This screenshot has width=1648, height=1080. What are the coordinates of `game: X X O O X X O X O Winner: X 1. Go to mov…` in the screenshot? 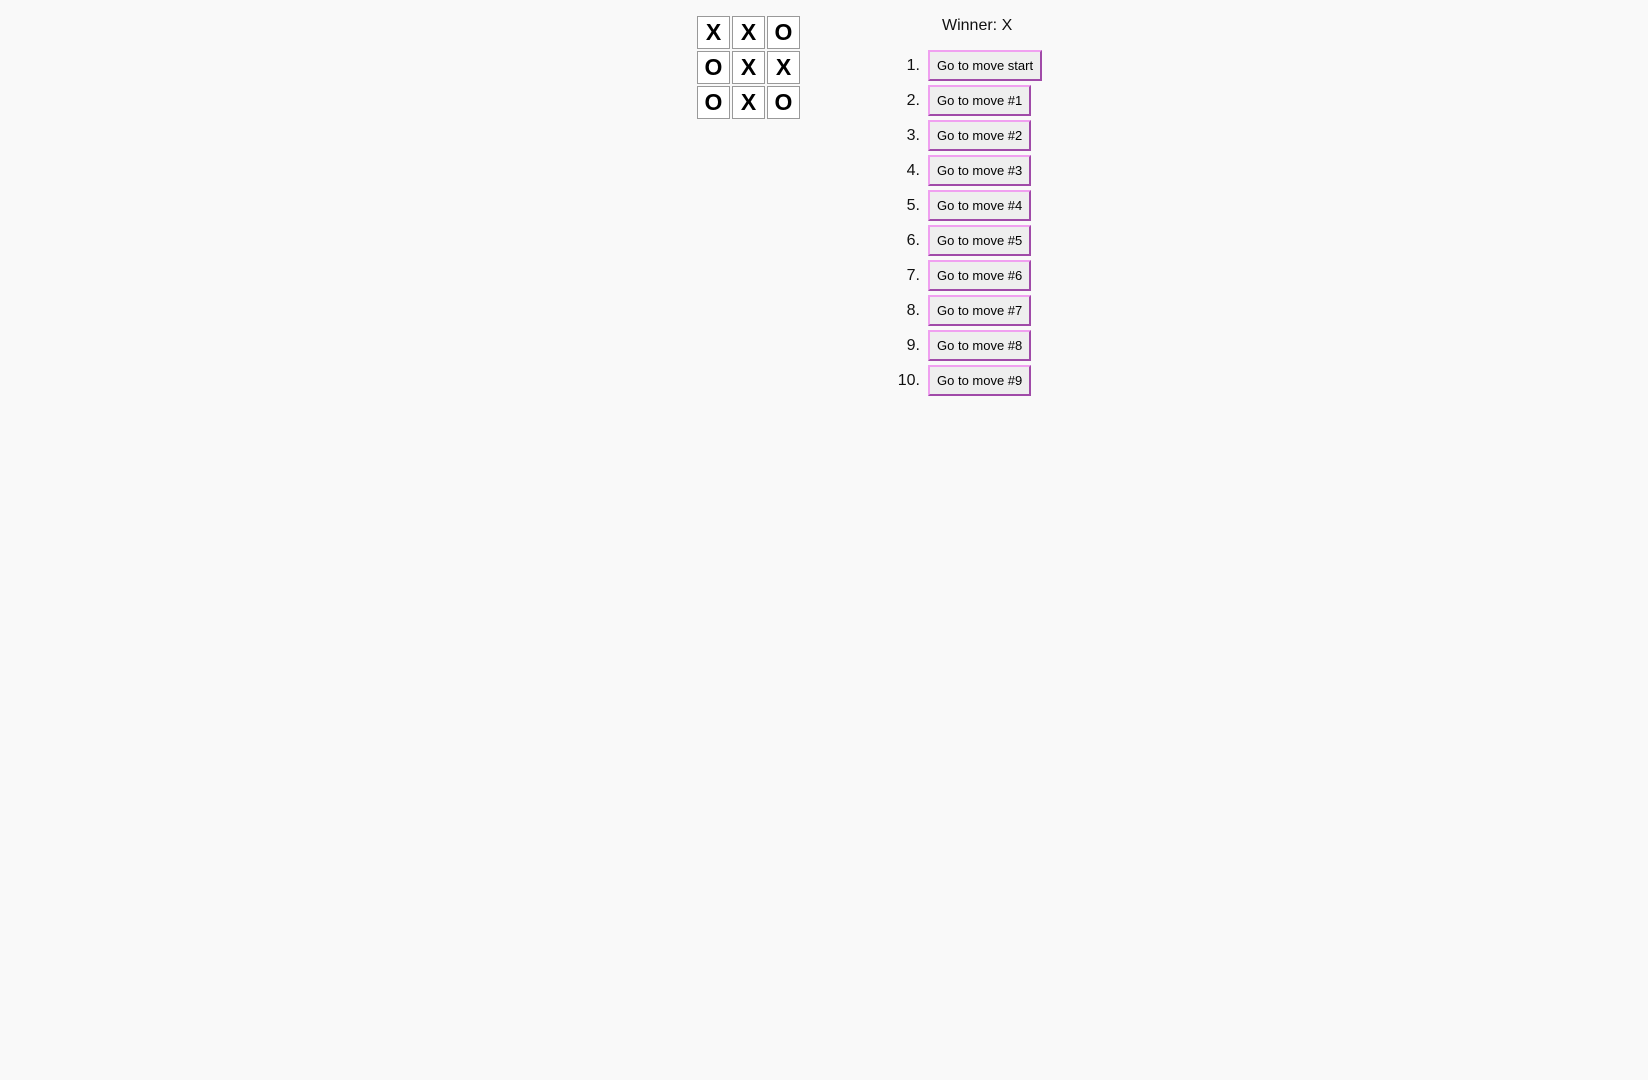 It's located at (870, 206).